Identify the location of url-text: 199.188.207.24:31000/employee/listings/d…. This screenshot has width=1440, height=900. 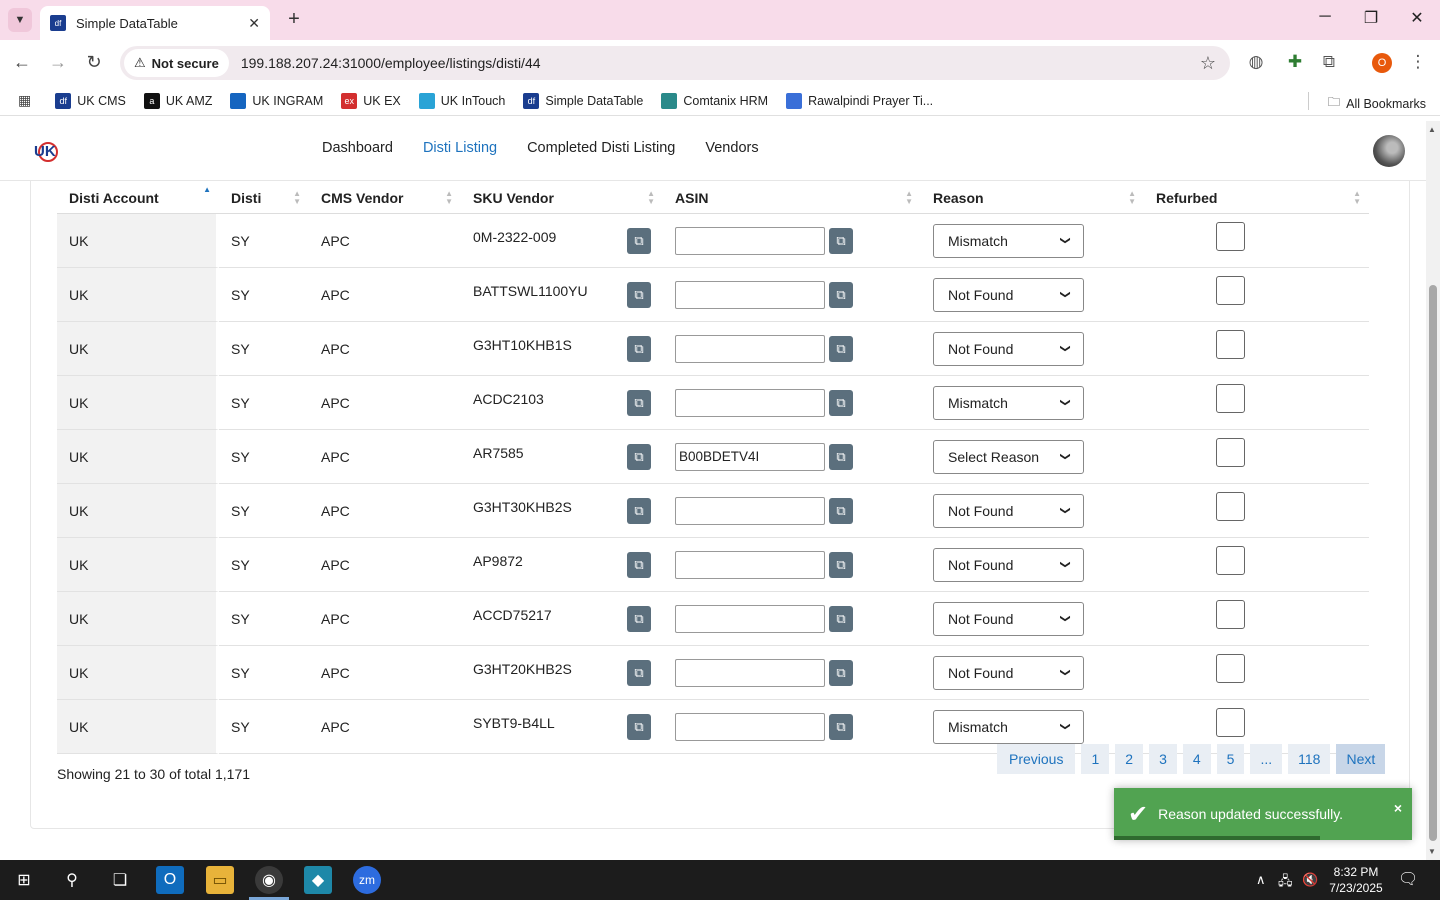
(720, 63).